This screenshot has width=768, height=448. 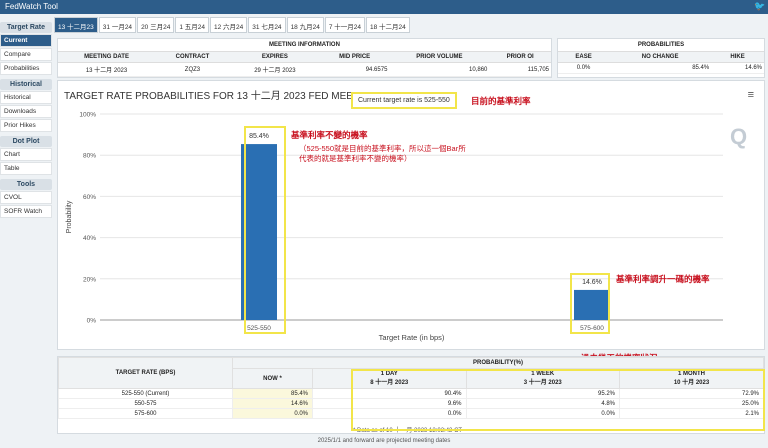 I want to click on tab-meeting: 13 十二月23, so click(x=76, y=25).